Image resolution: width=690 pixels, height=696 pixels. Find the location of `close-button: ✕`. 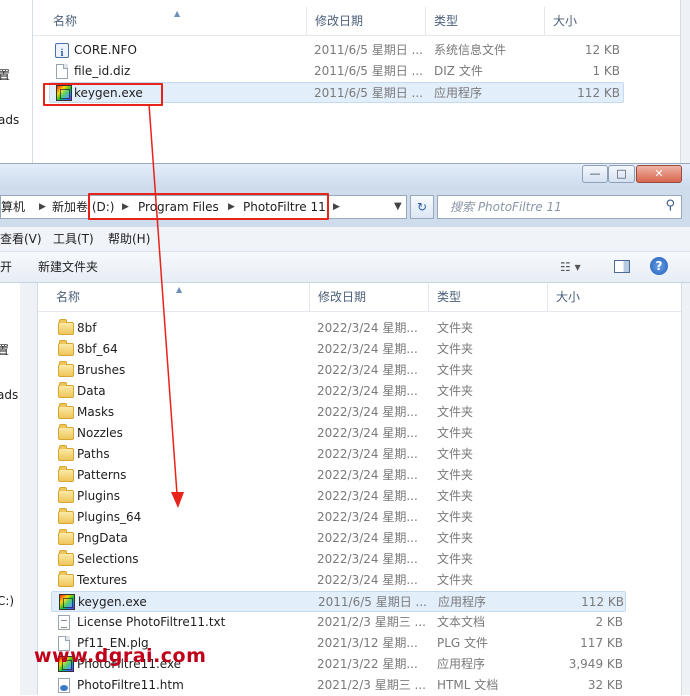

close-button: ✕ is located at coordinates (659, 174).